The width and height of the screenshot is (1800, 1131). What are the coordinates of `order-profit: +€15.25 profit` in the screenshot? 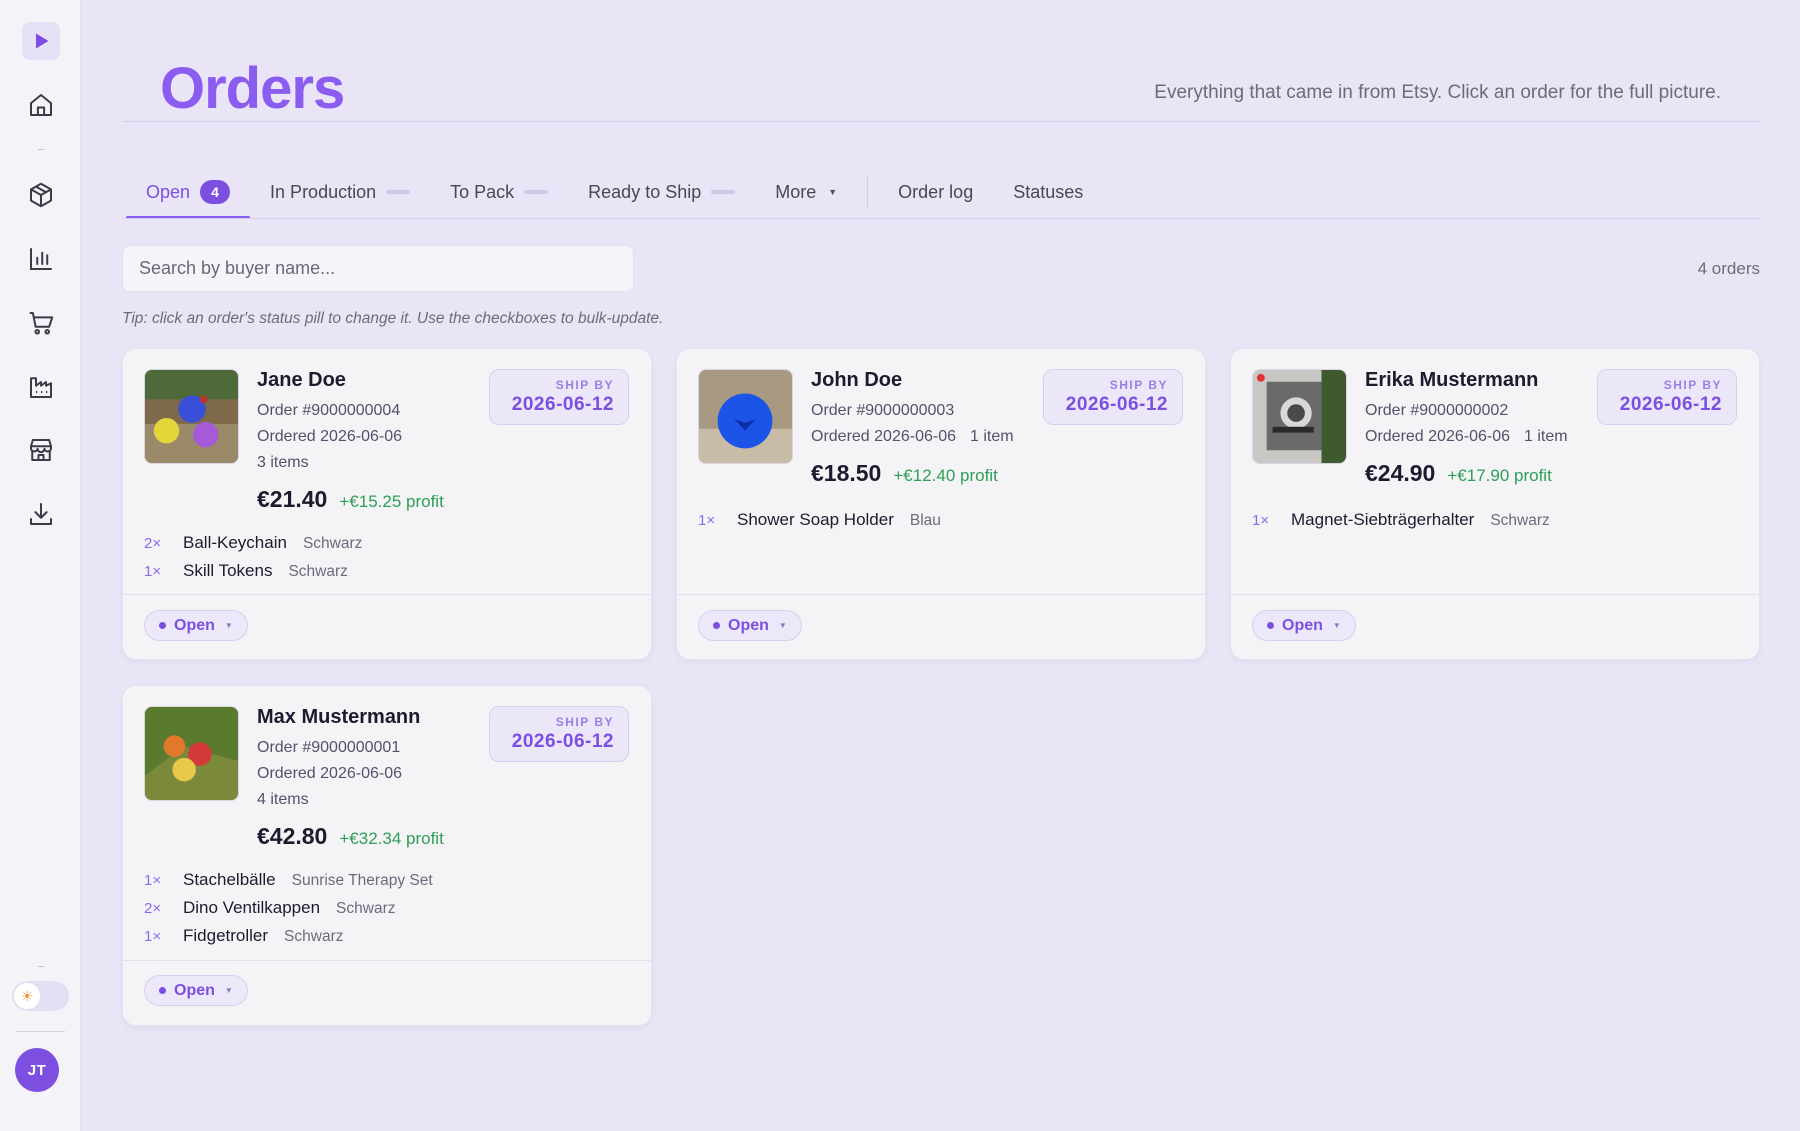 It's located at (391, 501).